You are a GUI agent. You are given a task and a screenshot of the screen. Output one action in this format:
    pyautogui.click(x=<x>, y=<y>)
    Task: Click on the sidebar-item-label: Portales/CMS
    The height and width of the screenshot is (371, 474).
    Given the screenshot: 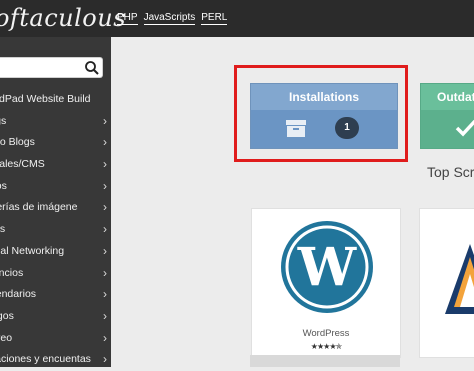 What is the action you would take?
    pyautogui.click(x=22, y=164)
    